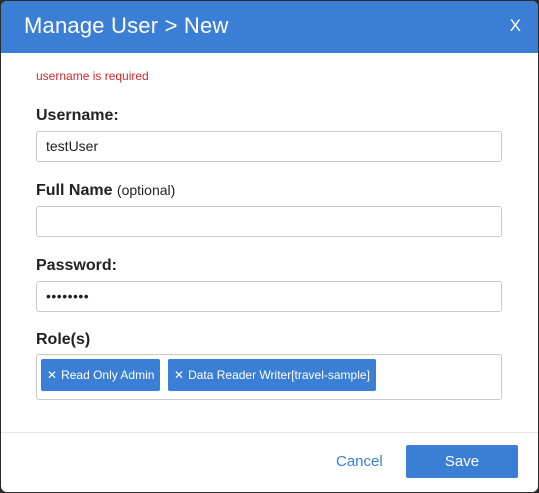 The width and height of the screenshot is (539, 493). I want to click on cancel-button: Cancel, so click(359, 461).